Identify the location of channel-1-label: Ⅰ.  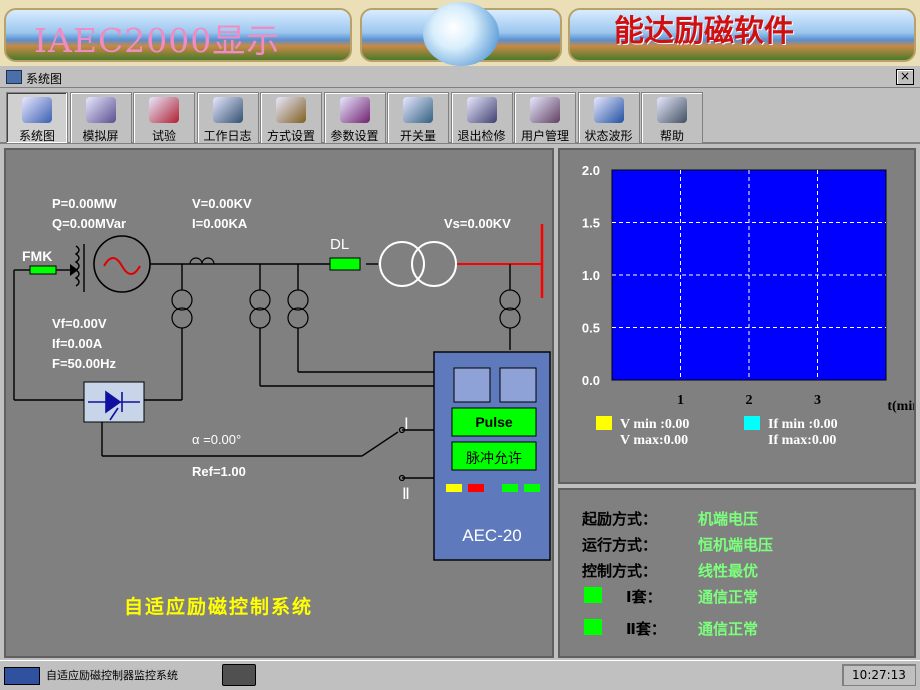
(406, 424).